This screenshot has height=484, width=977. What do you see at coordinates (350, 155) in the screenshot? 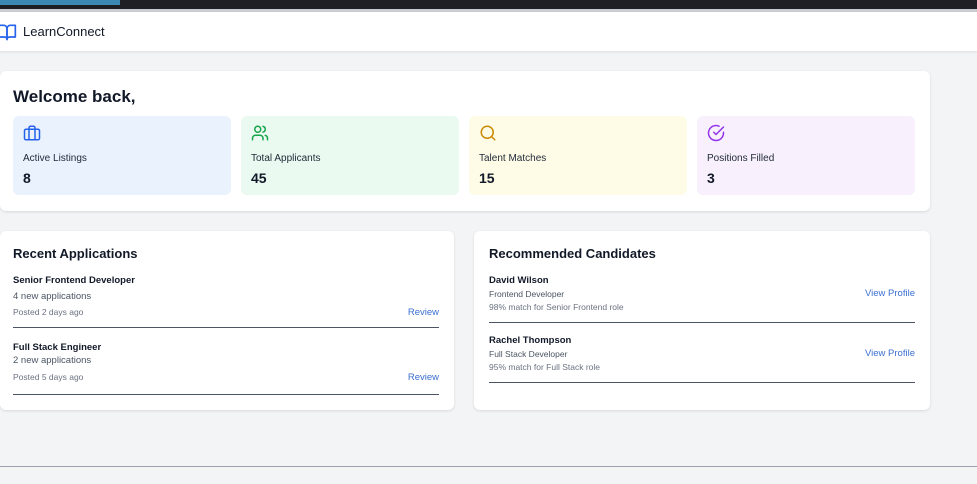
I see `stat-card-total-applicants: Total Applicants 45` at bounding box center [350, 155].